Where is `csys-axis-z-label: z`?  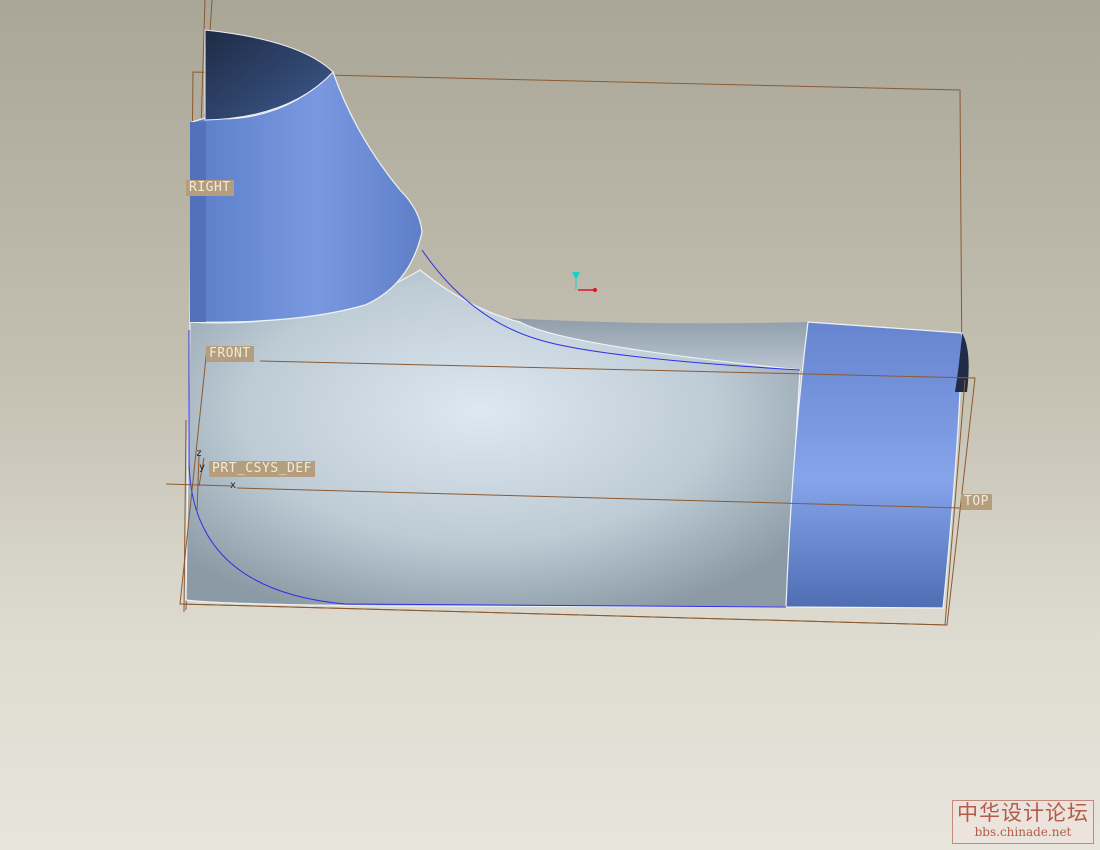 csys-axis-z-label: z is located at coordinates (199, 453).